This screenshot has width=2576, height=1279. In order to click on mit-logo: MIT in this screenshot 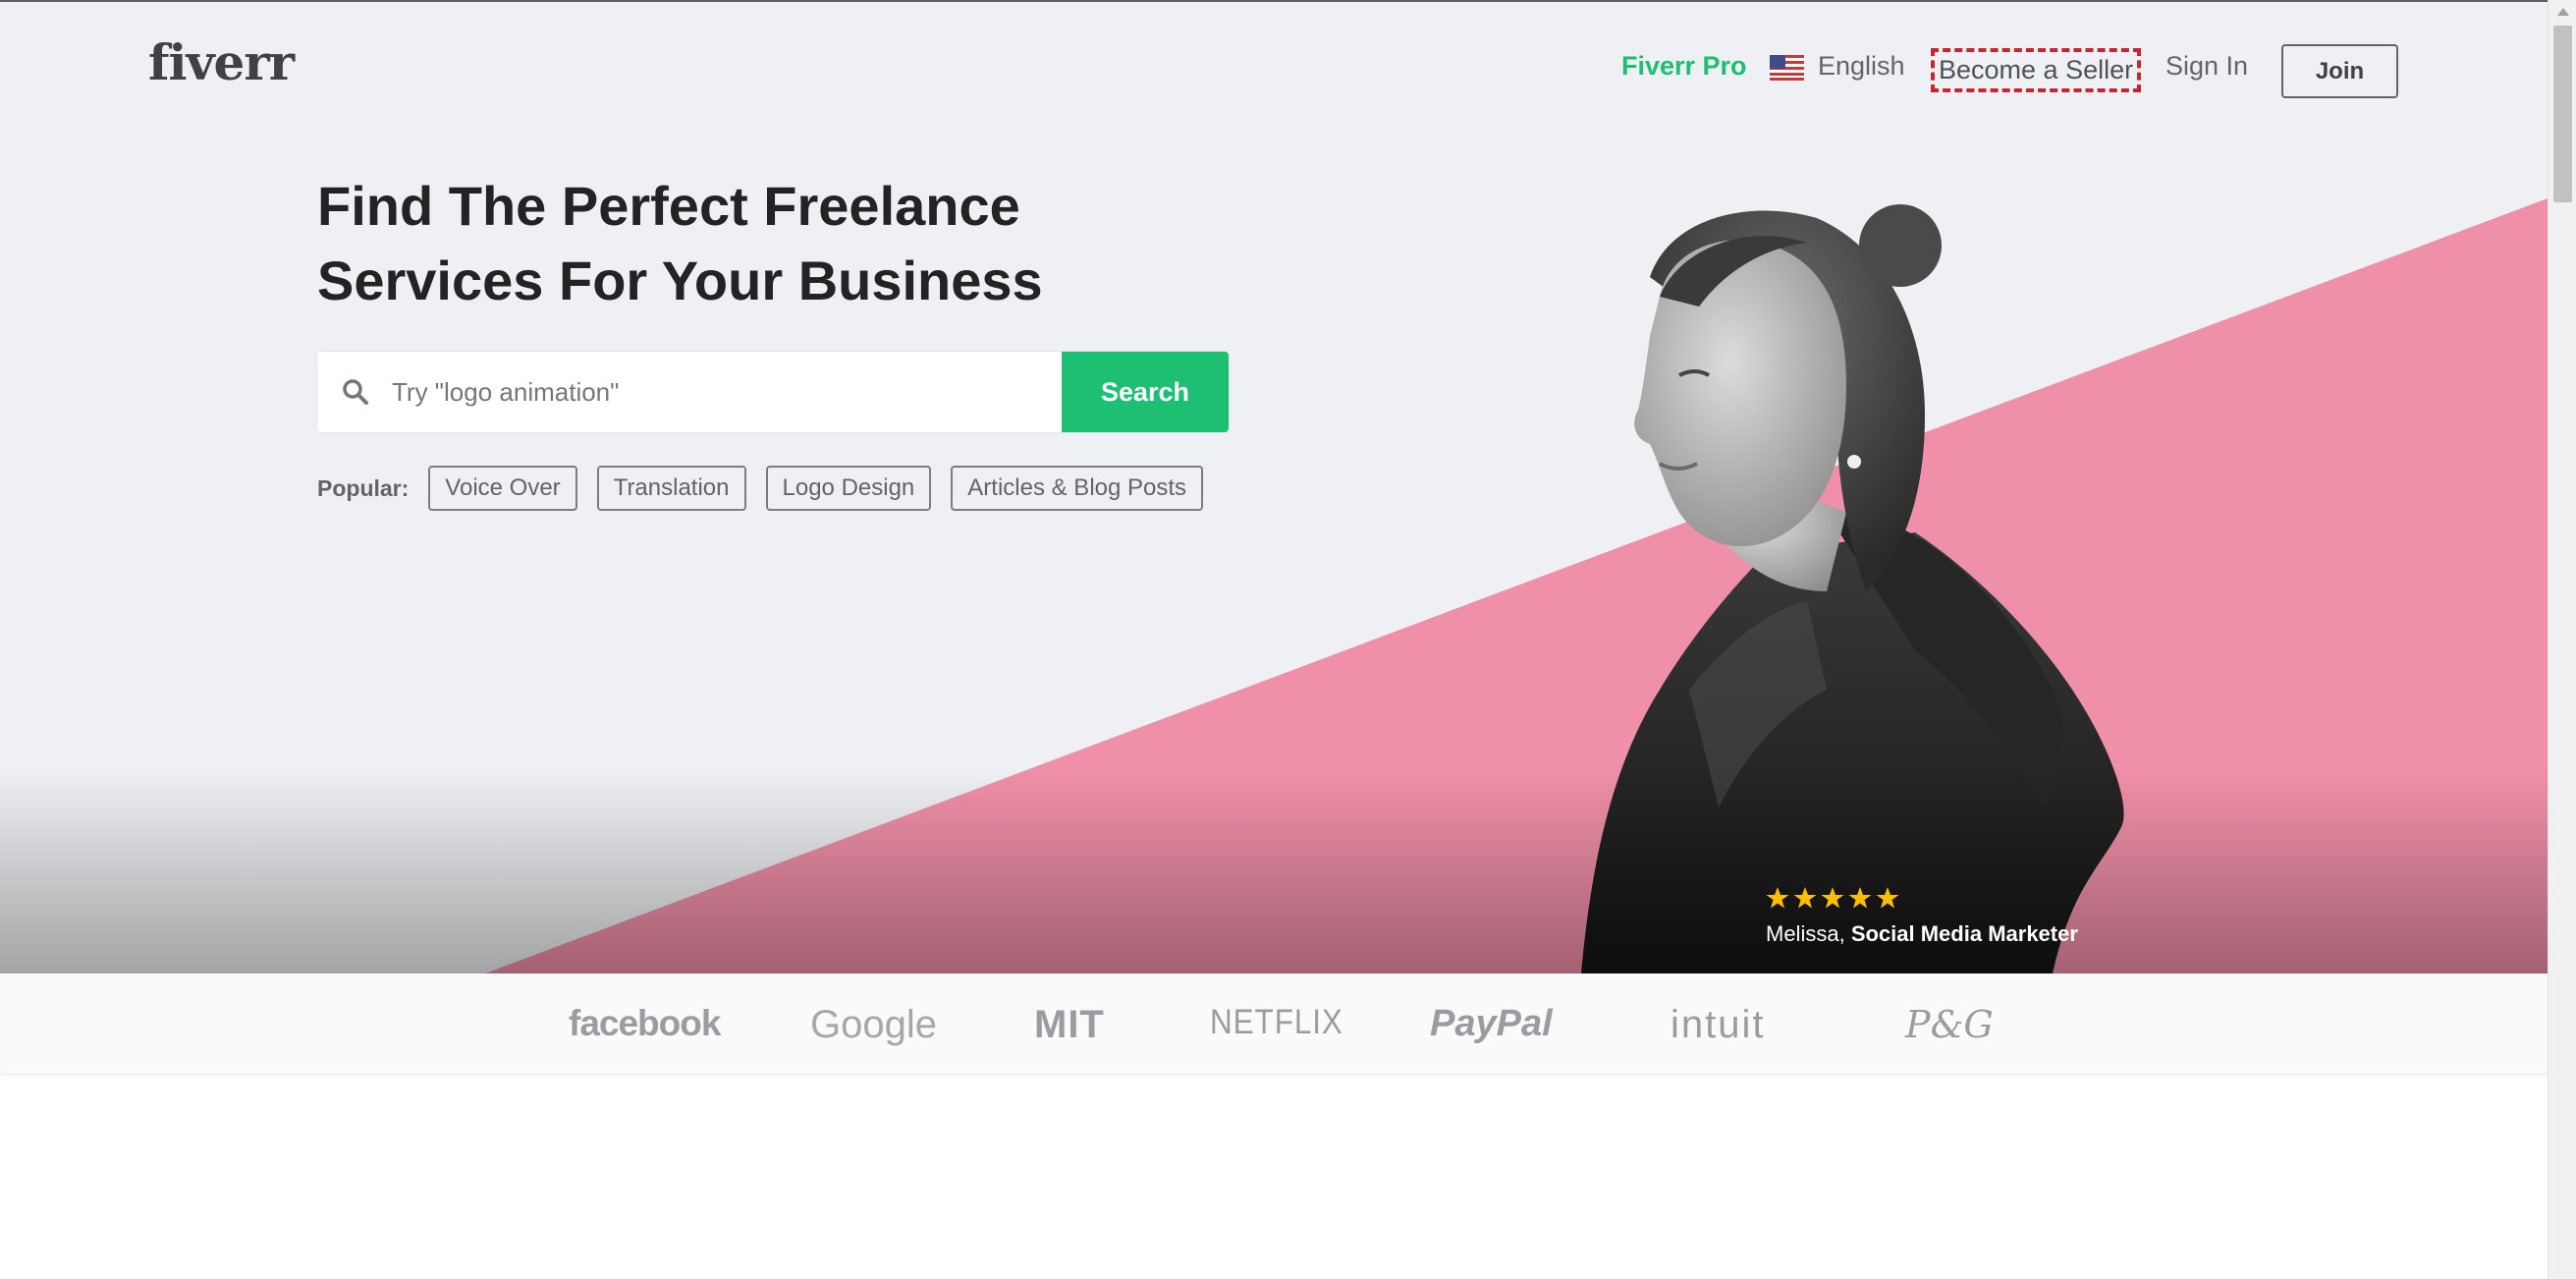, I will do `click(1069, 1024)`.